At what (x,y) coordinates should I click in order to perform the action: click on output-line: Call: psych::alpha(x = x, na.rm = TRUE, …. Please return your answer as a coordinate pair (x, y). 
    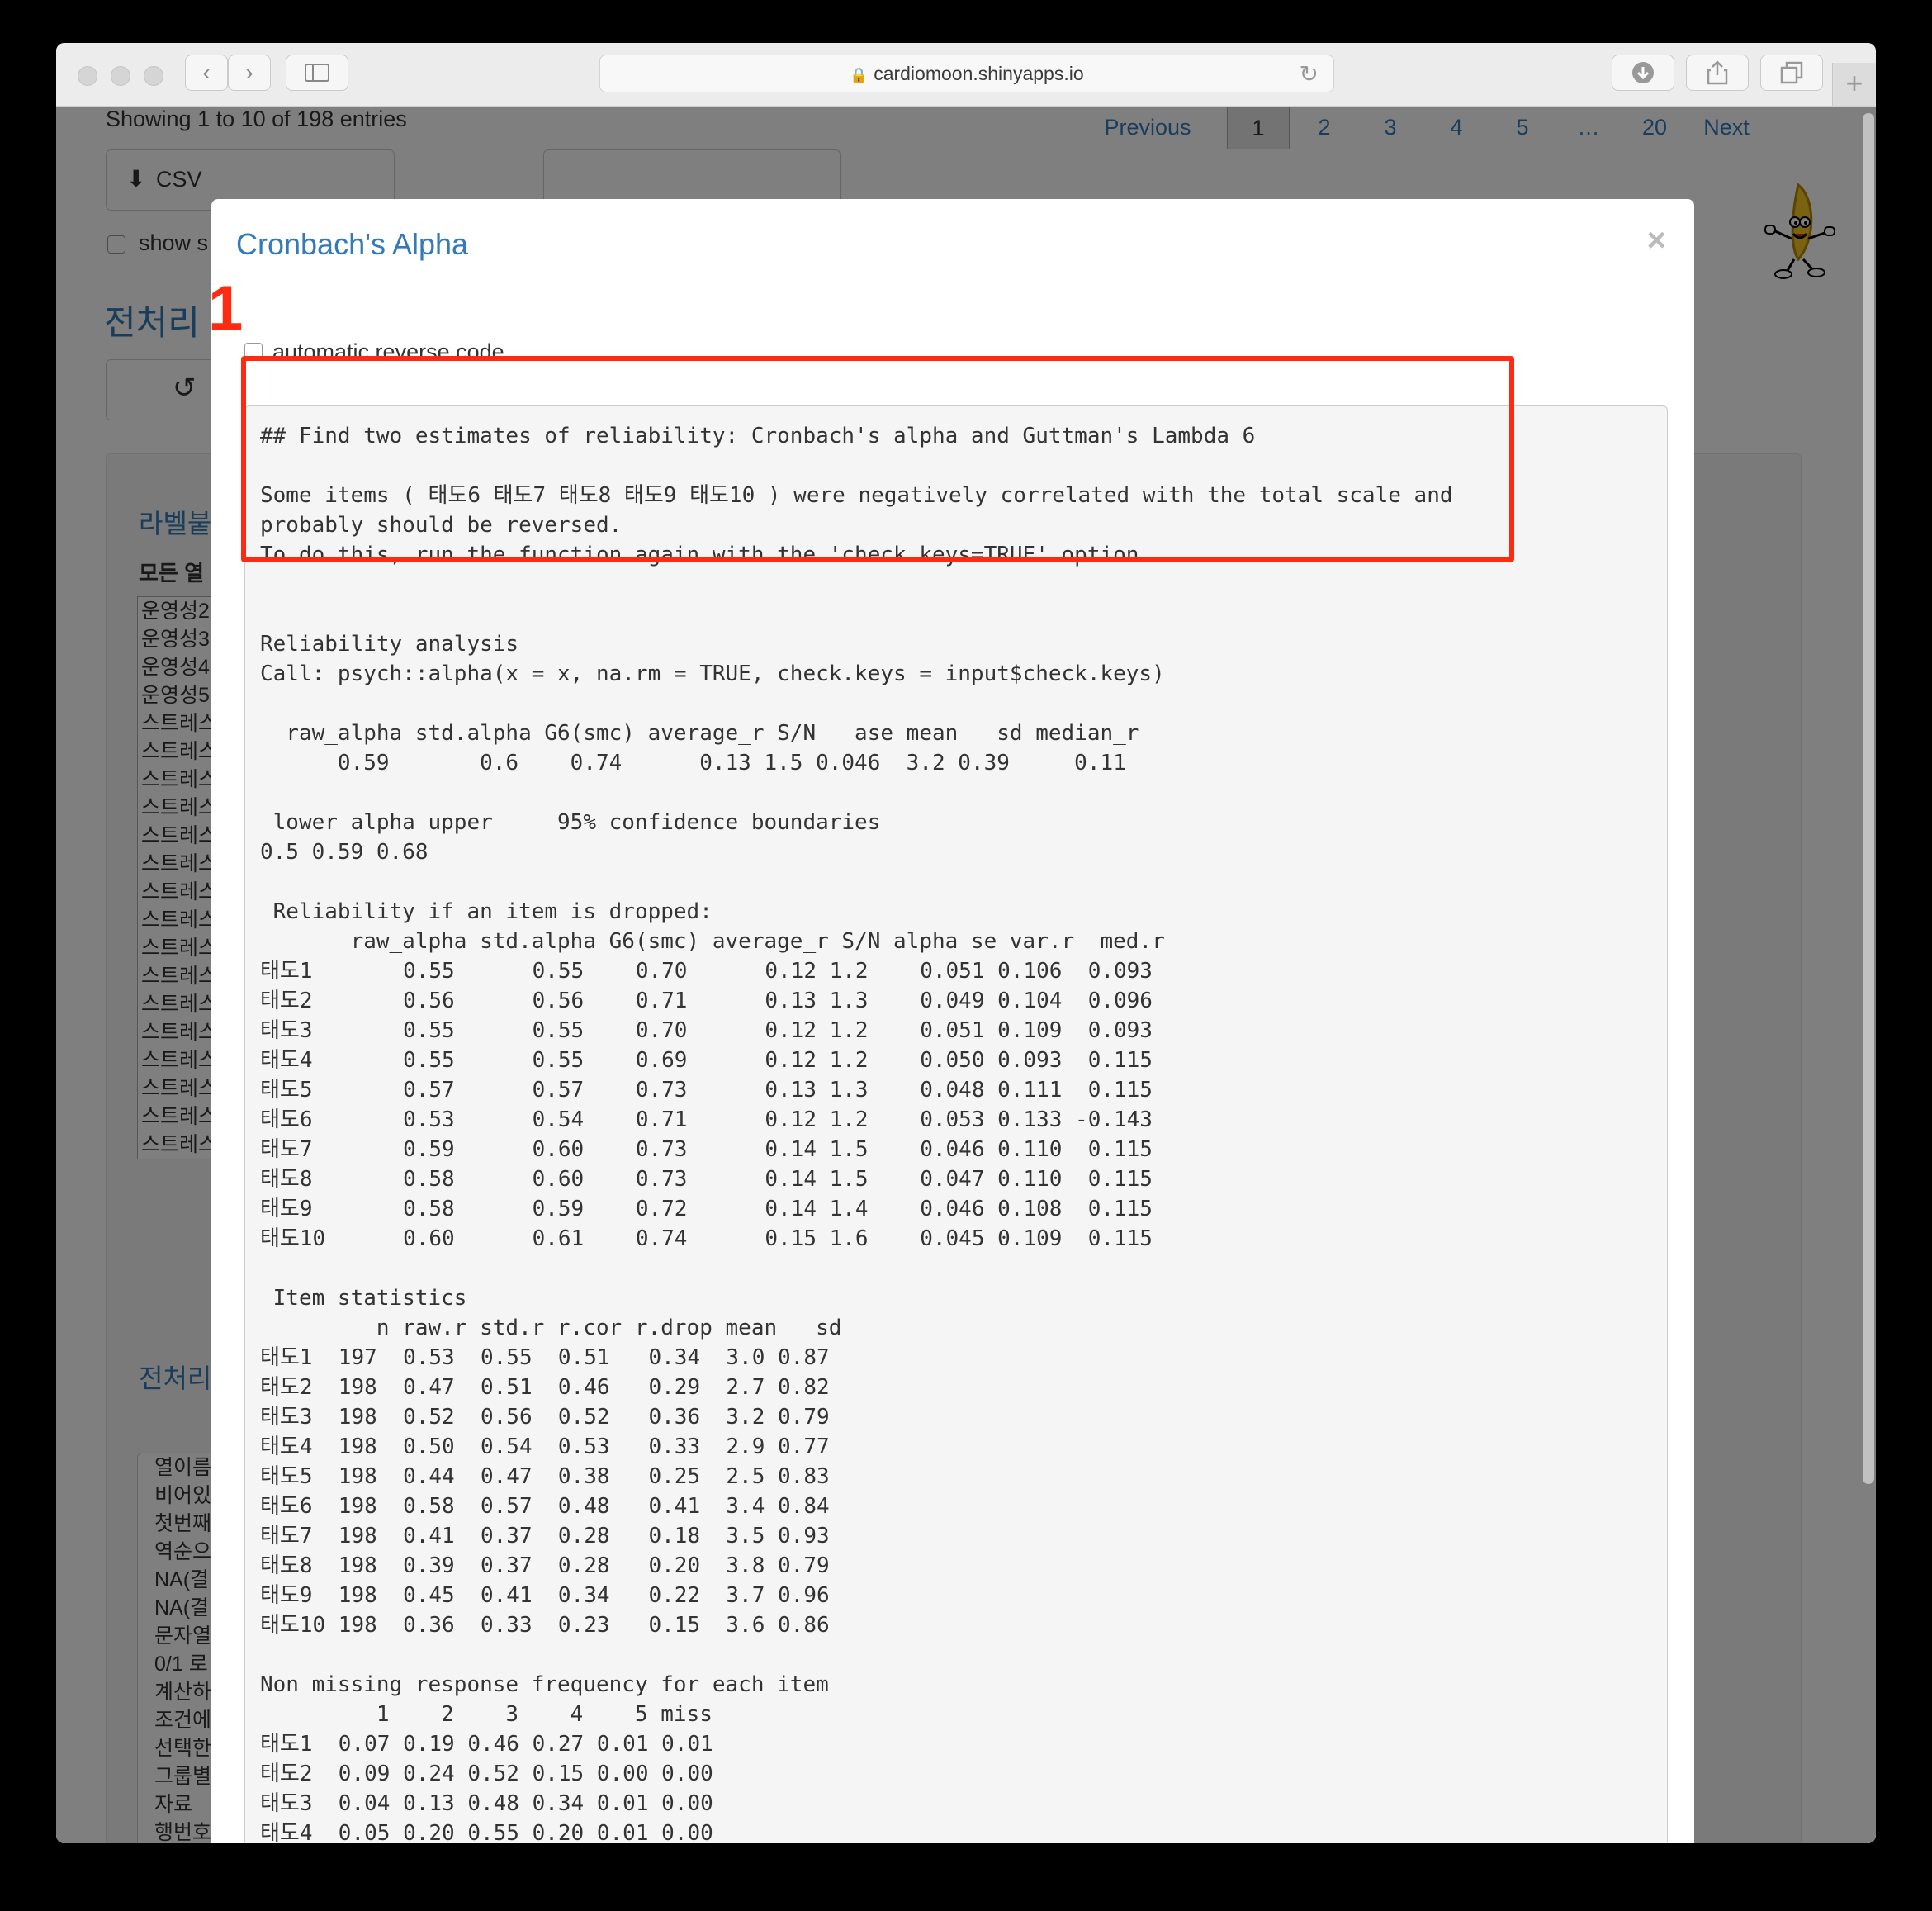
    Looking at the image, I should click on (712, 674).